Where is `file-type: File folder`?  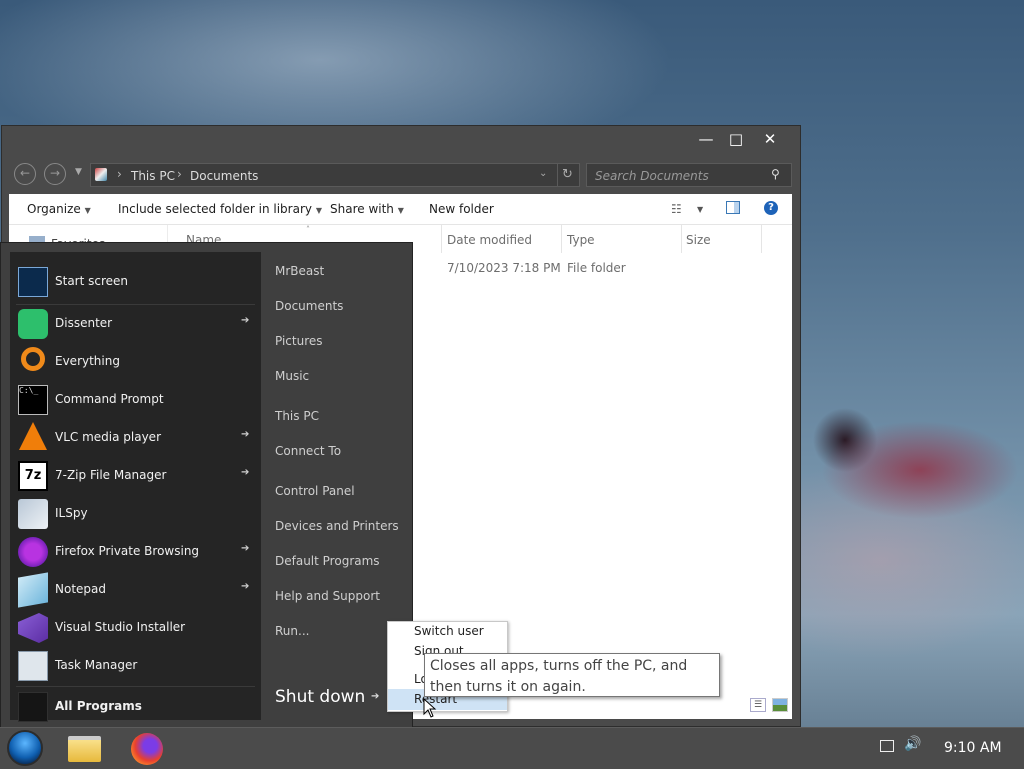
file-type: File folder is located at coordinates (596, 268).